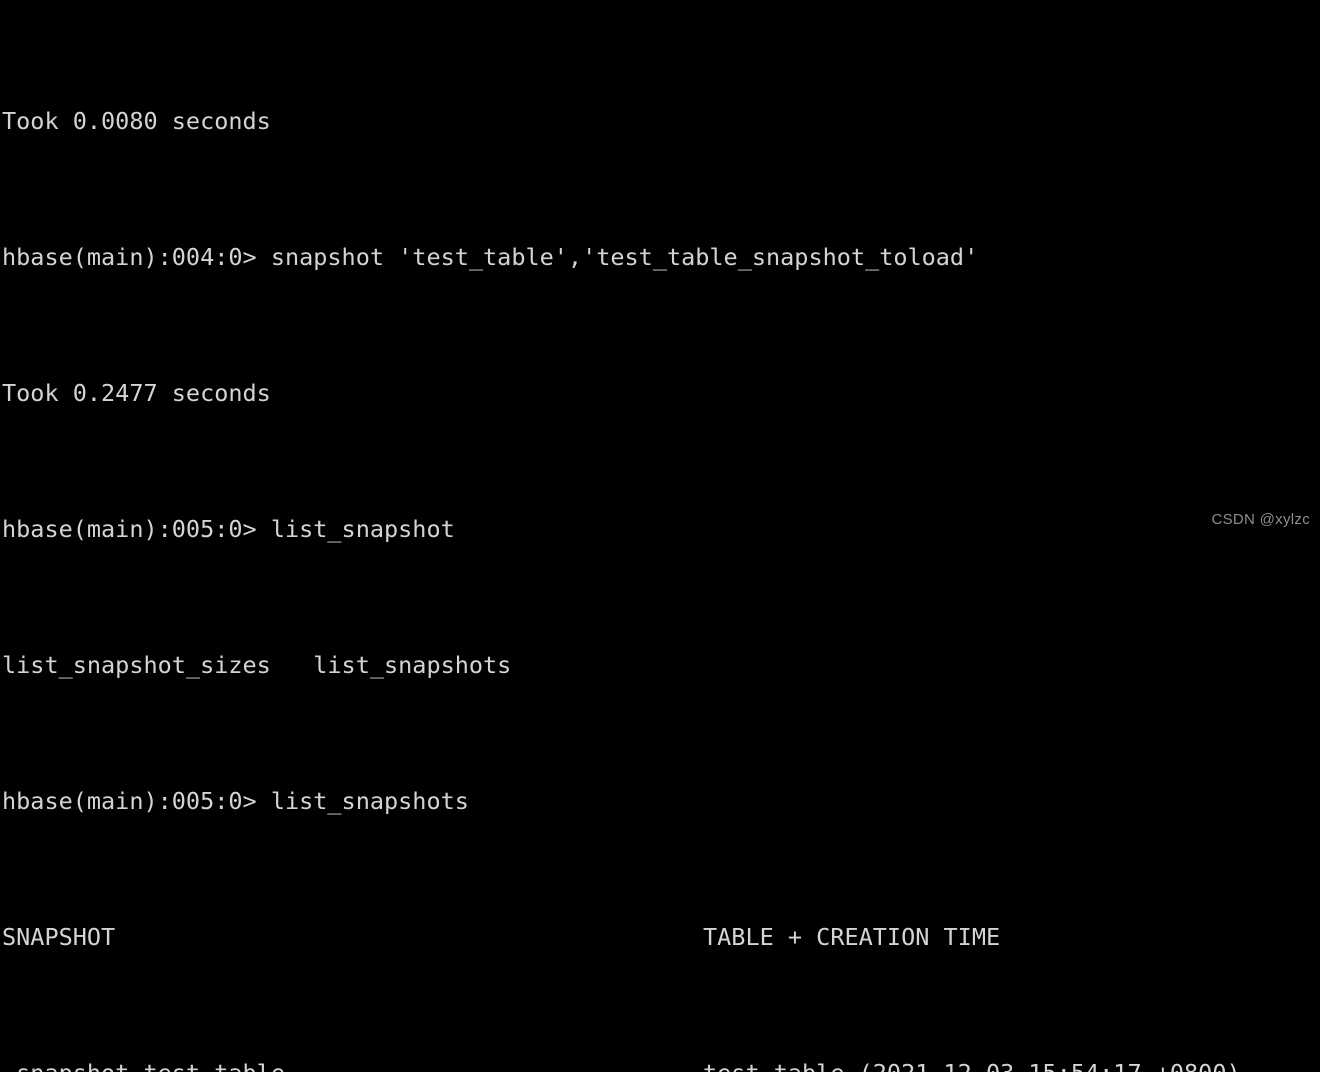 The image size is (1320, 1072). Describe the element at coordinates (661, 665) in the screenshot. I see `terminal-line-completion-suggestions: list_snapshot_sizes list_snapshots` at that location.